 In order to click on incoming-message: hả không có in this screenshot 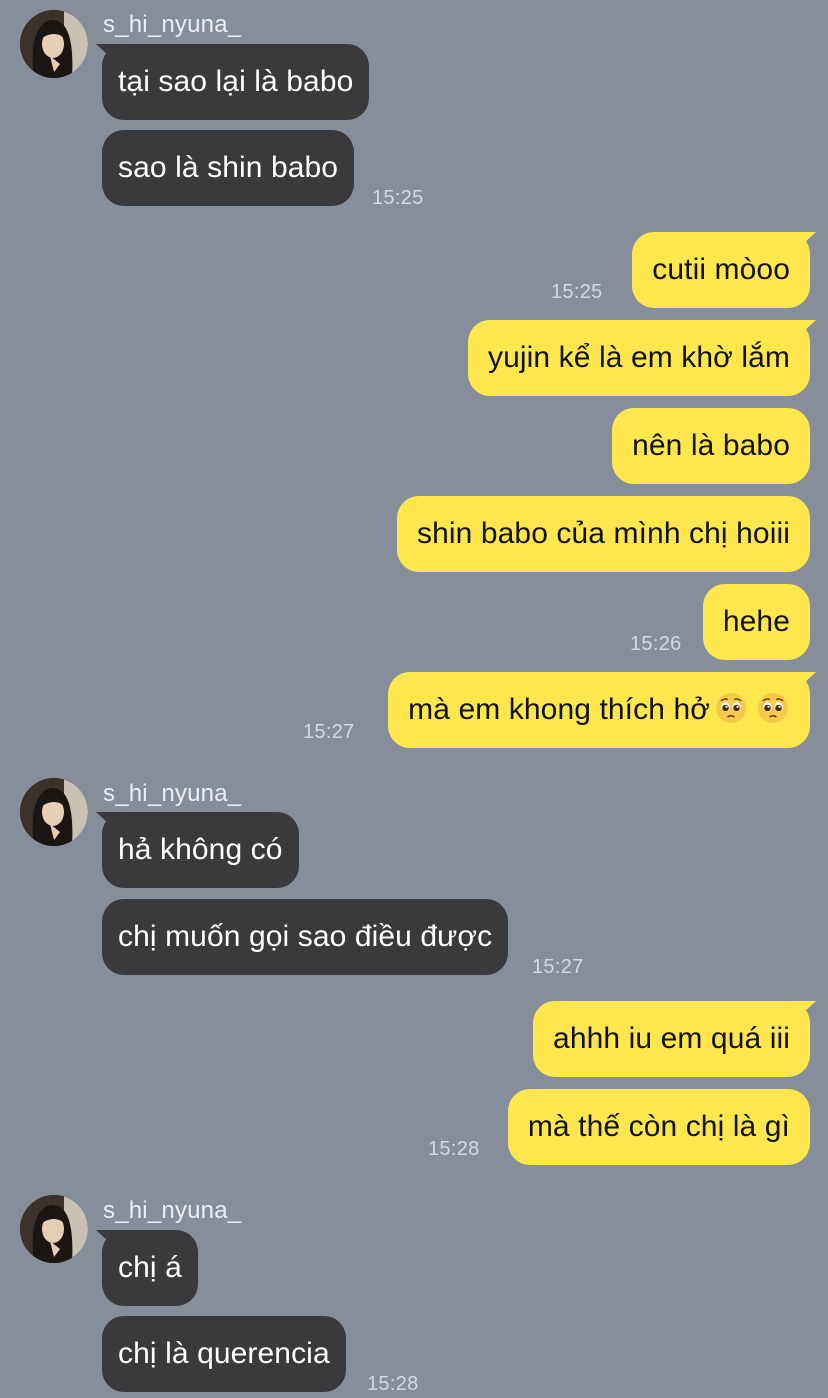, I will do `click(200, 850)`.